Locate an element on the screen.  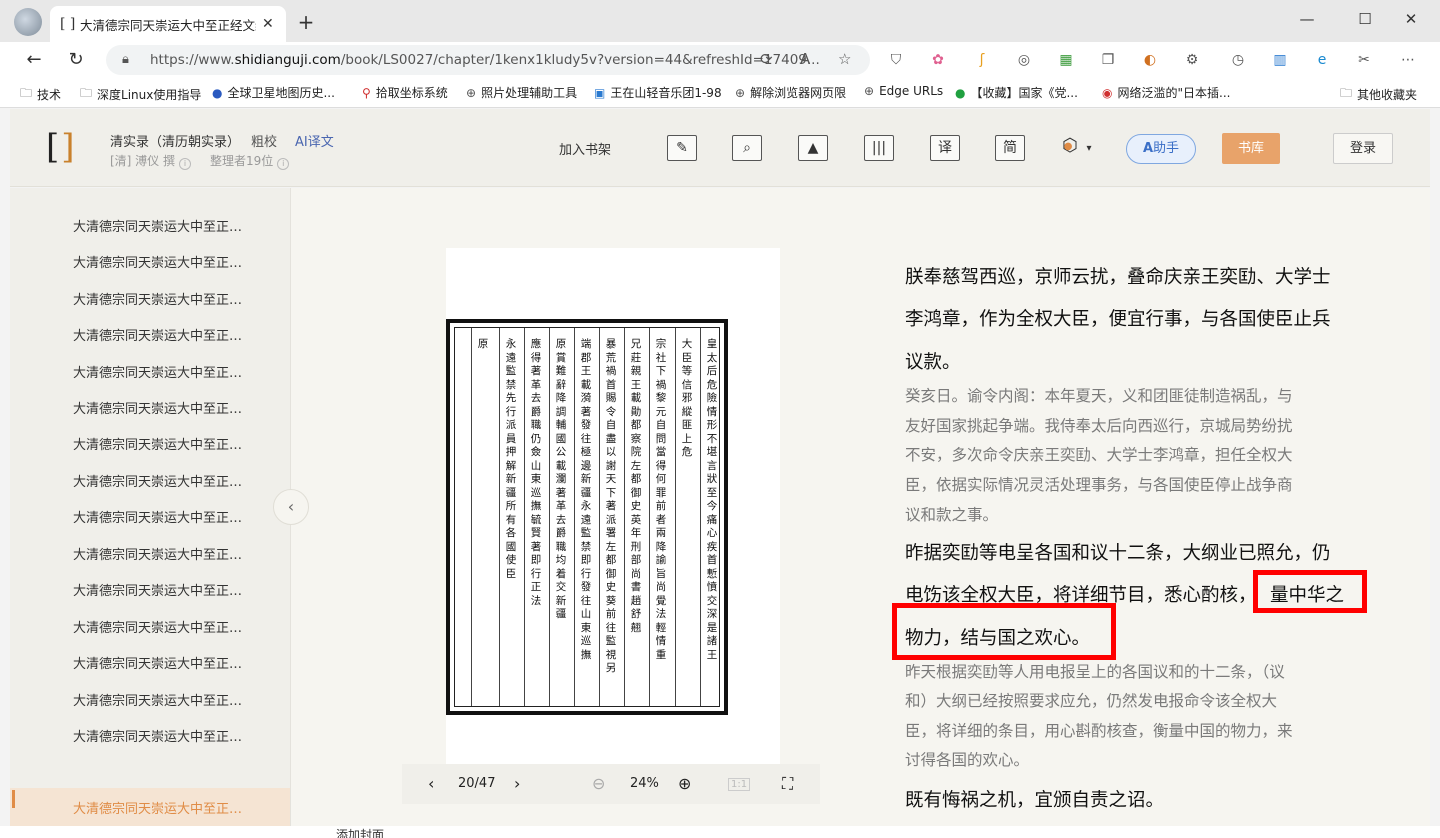
search-tool: ⌕ is located at coordinates (747, 148).